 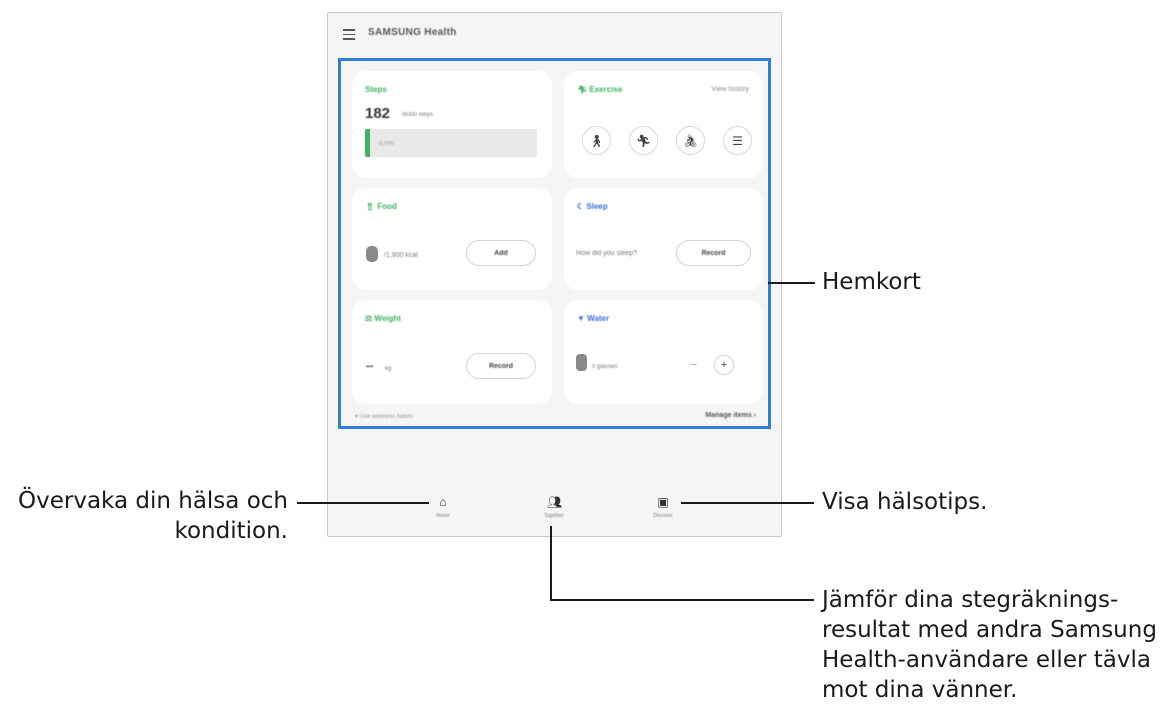 What do you see at coordinates (663, 516) in the screenshot?
I see `nav-discover-label: Discover` at bounding box center [663, 516].